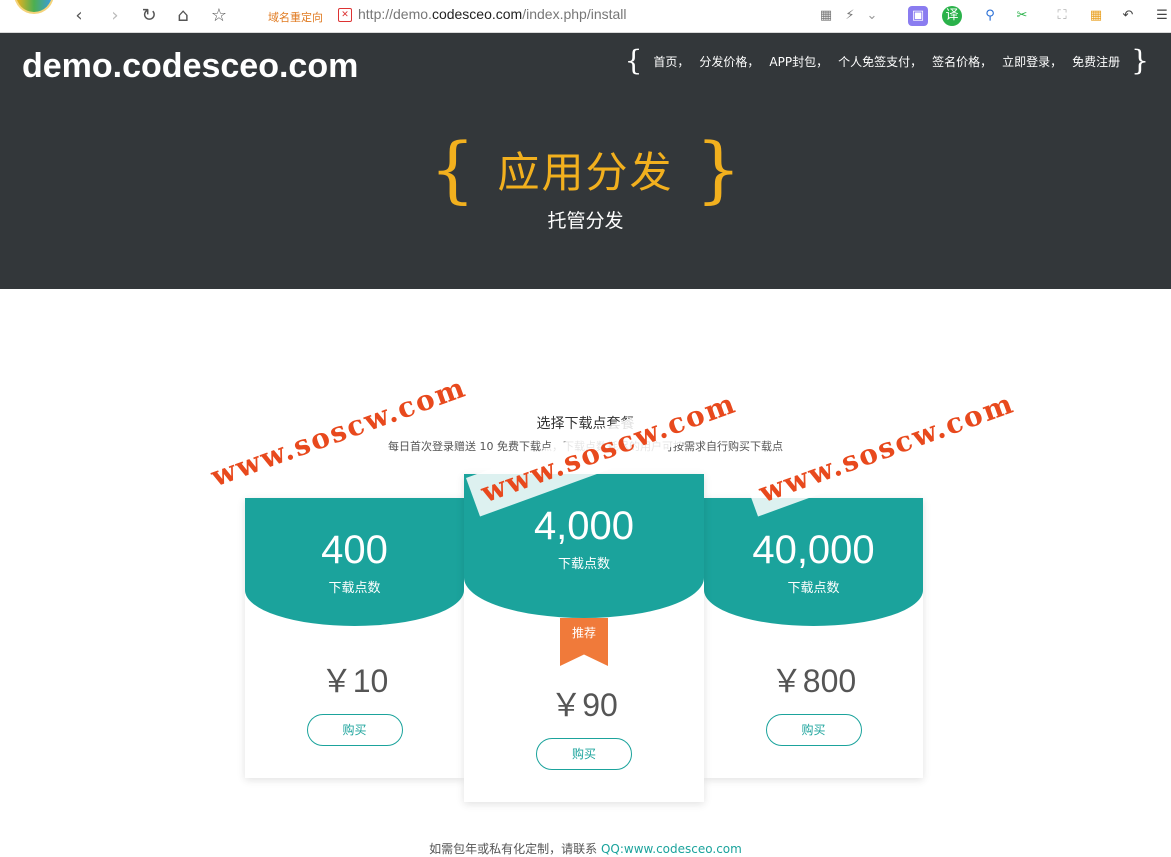  Describe the element at coordinates (115, 16) in the screenshot. I see `forward-icon: ›` at that location.